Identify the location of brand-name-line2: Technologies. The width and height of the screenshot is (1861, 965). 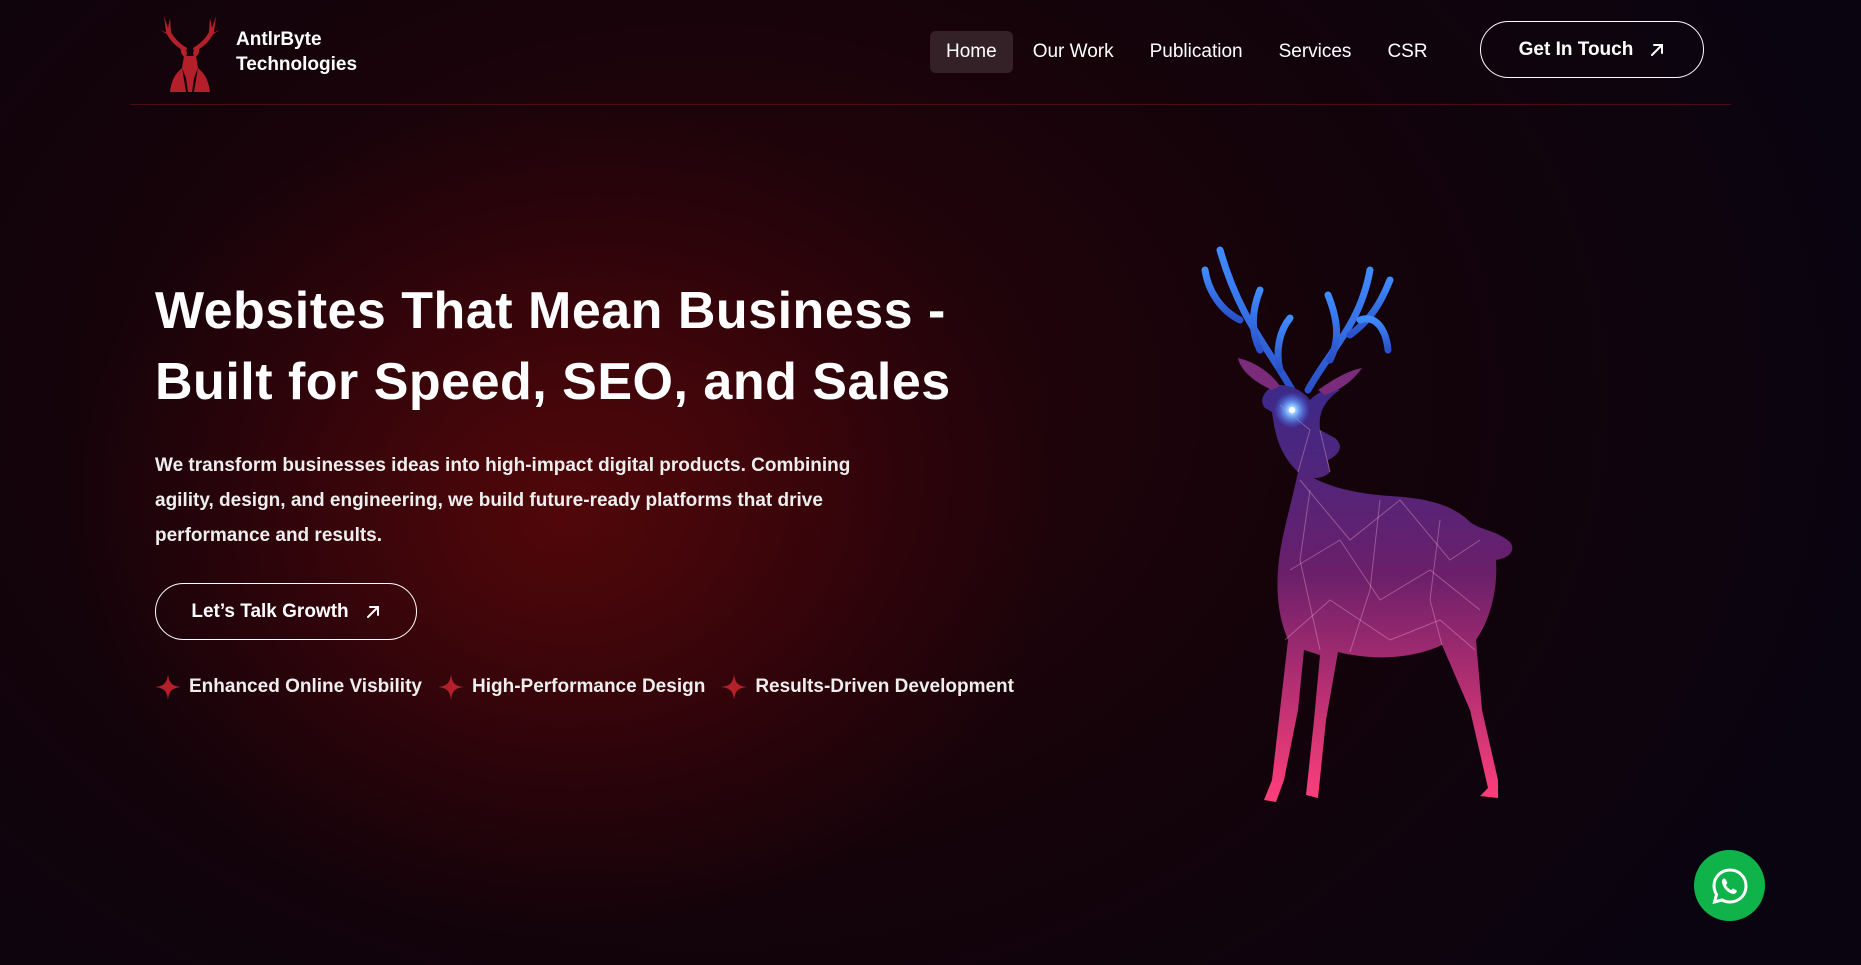
(297, 64).